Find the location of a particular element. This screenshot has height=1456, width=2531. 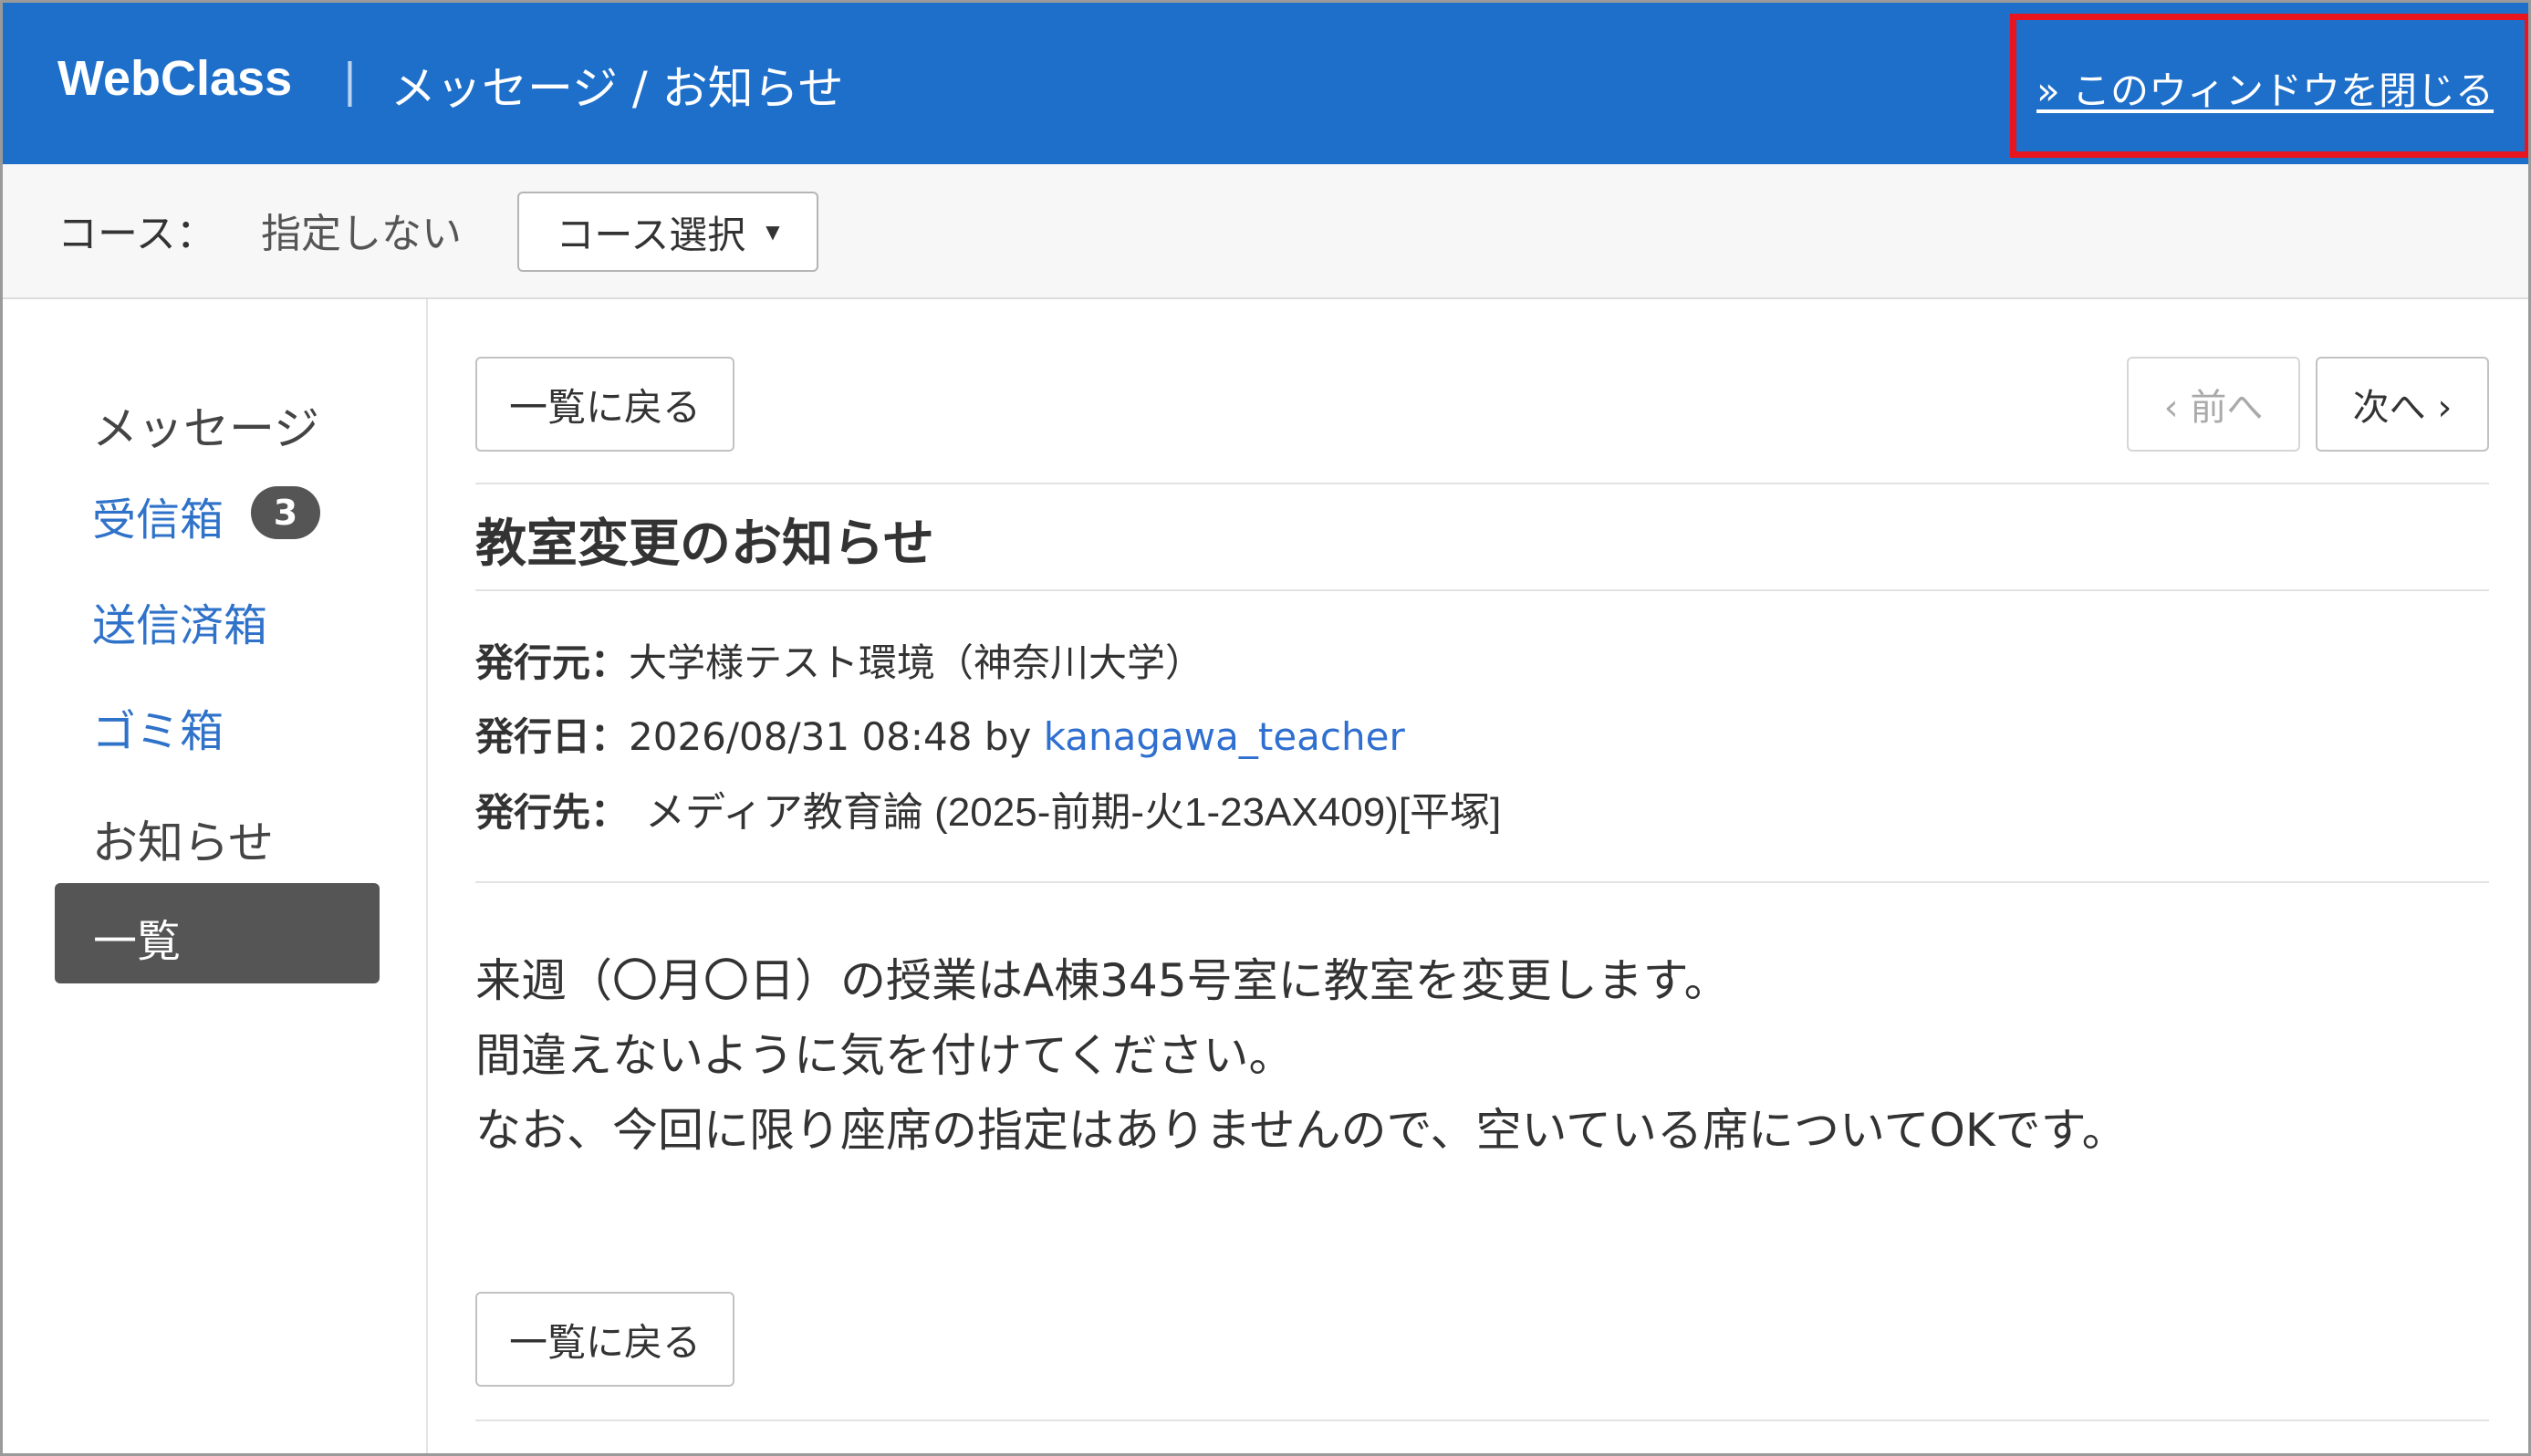

date-value: 2026/08/31 08:48 by is located at coordinates (836, 736).